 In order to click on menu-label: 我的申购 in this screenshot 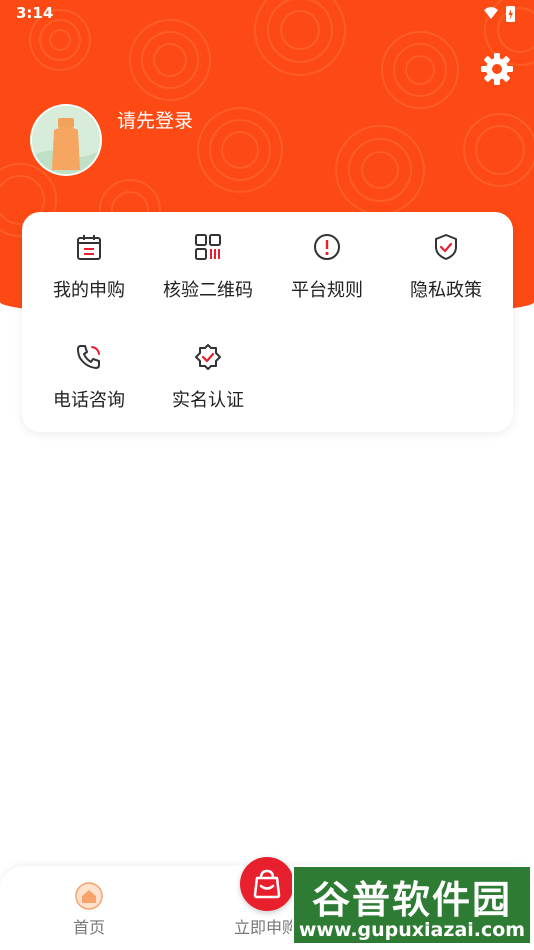, I will do `click(89, 290)`.